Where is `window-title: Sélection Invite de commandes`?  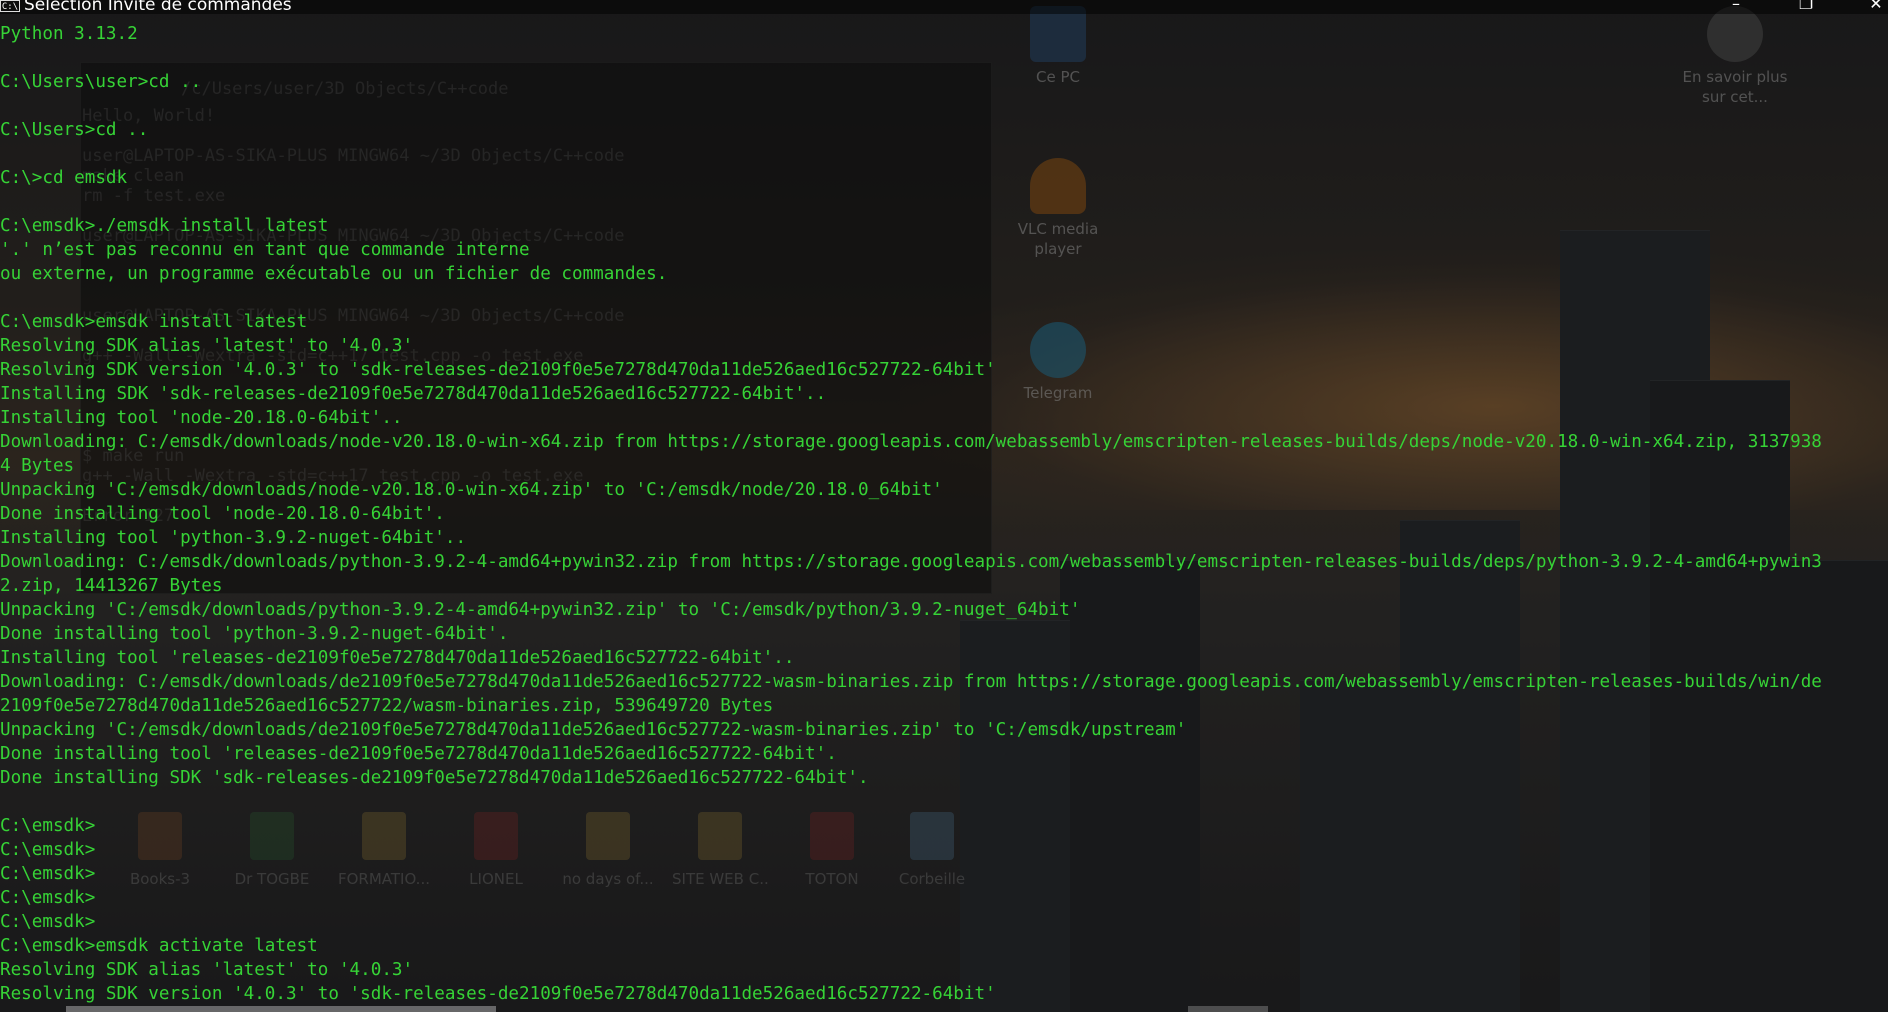
window-title: Sélection Invite de commandes is located at coordinates (158, 7).